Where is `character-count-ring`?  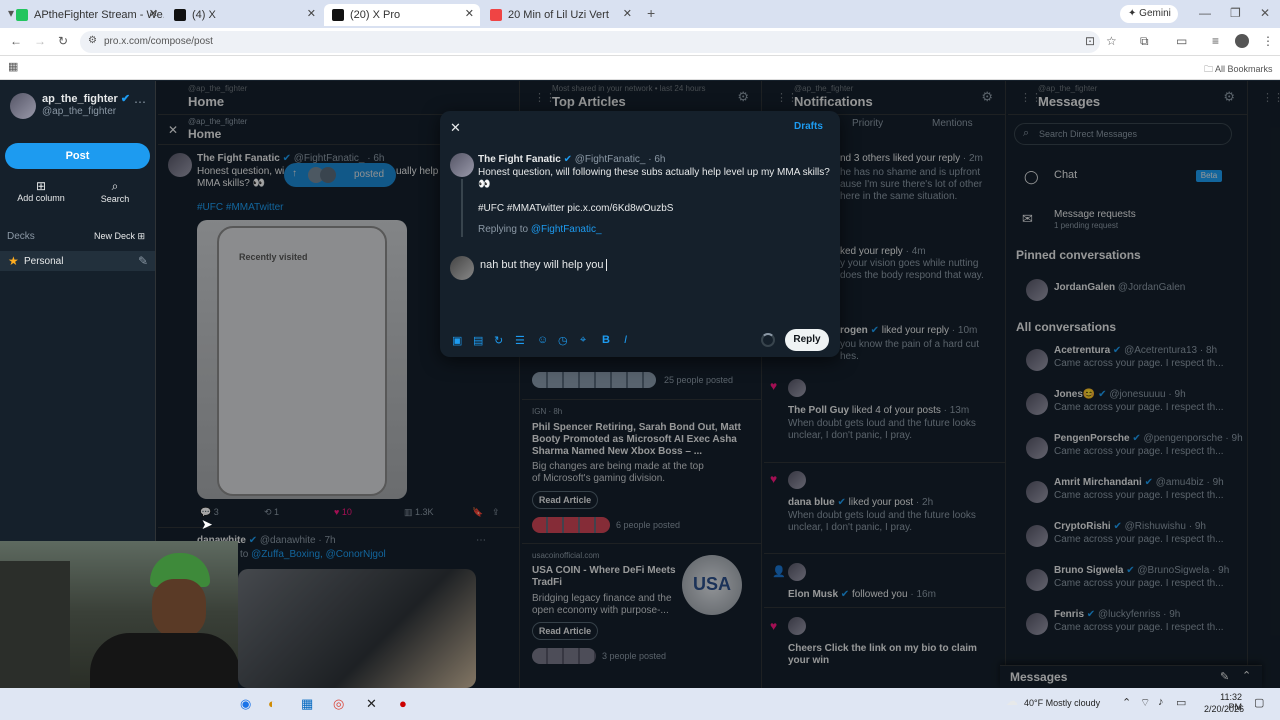
character-count-ring is located at coordinates (768, 340).